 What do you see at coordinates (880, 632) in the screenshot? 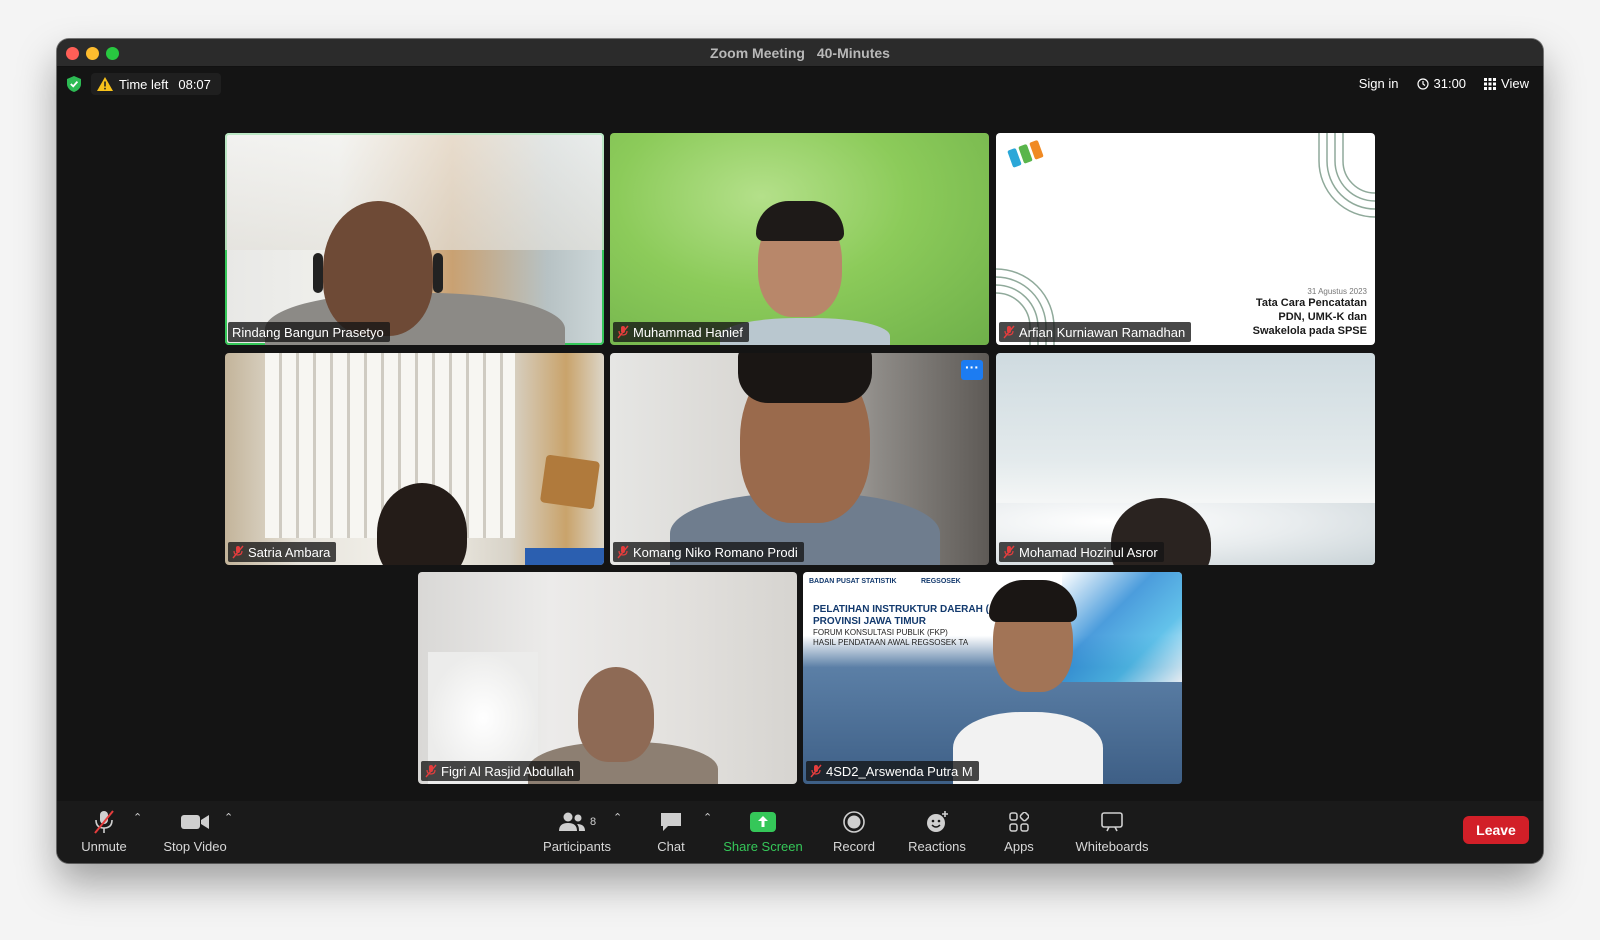
I see `banner-line3: FORUM KONSULTASI PUBLIK (FKP)` at bounding box center [880, 632].